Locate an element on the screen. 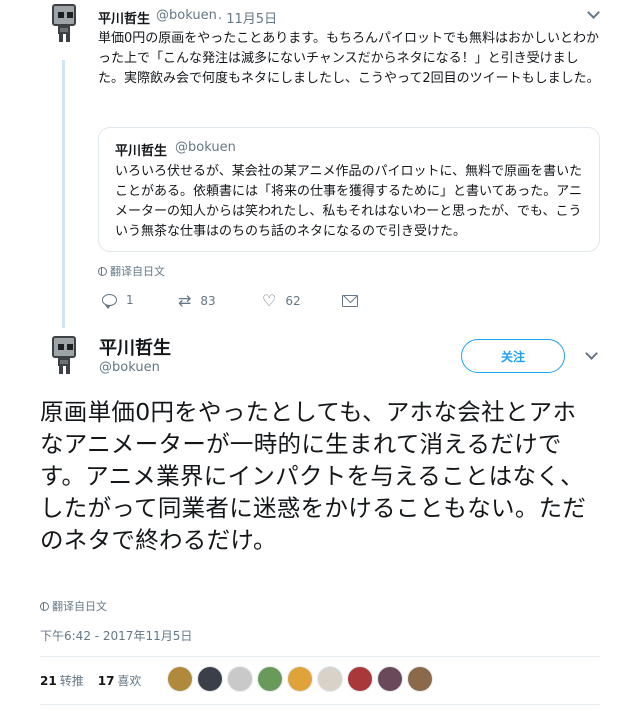 The width and height of the screenshot is (639, 711). parent-author-handle: @bokuen is located at coordinates (186, 15).